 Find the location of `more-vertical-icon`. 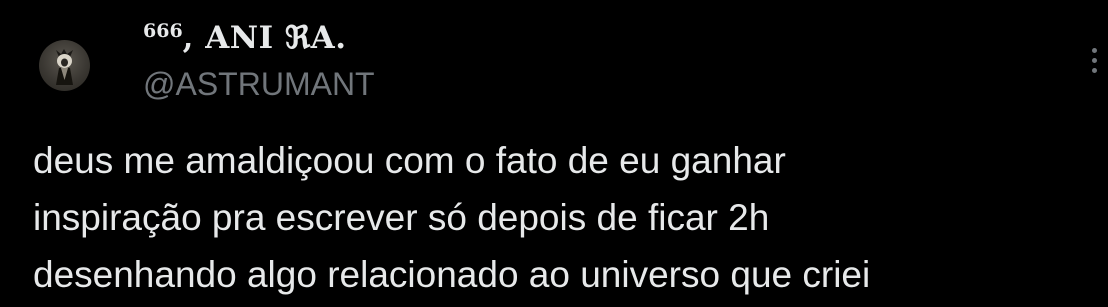

more-vertical-icon is located at coordinates (1095, 61).